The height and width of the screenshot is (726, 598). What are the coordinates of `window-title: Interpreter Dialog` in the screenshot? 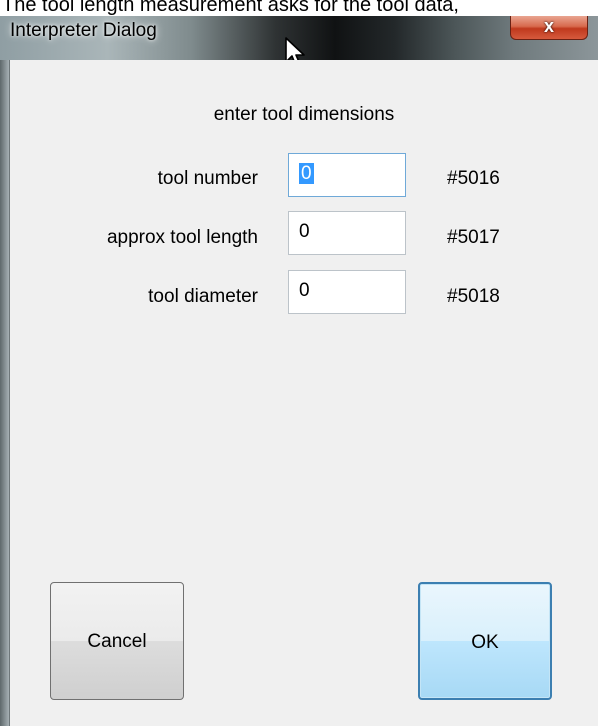 It's located at (83, 30).